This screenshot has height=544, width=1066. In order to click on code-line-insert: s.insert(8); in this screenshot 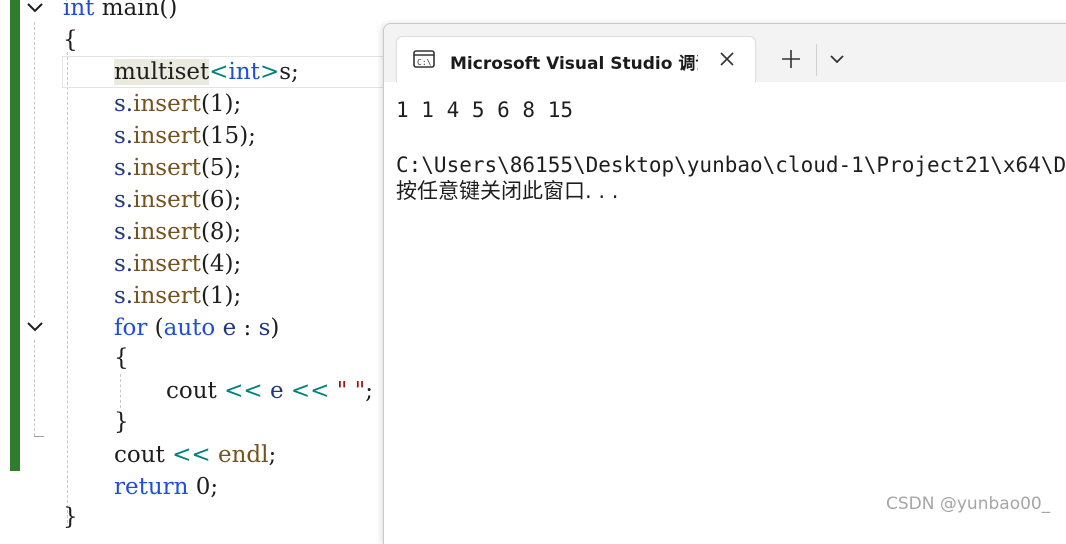, I will do `click(177, 232)`.